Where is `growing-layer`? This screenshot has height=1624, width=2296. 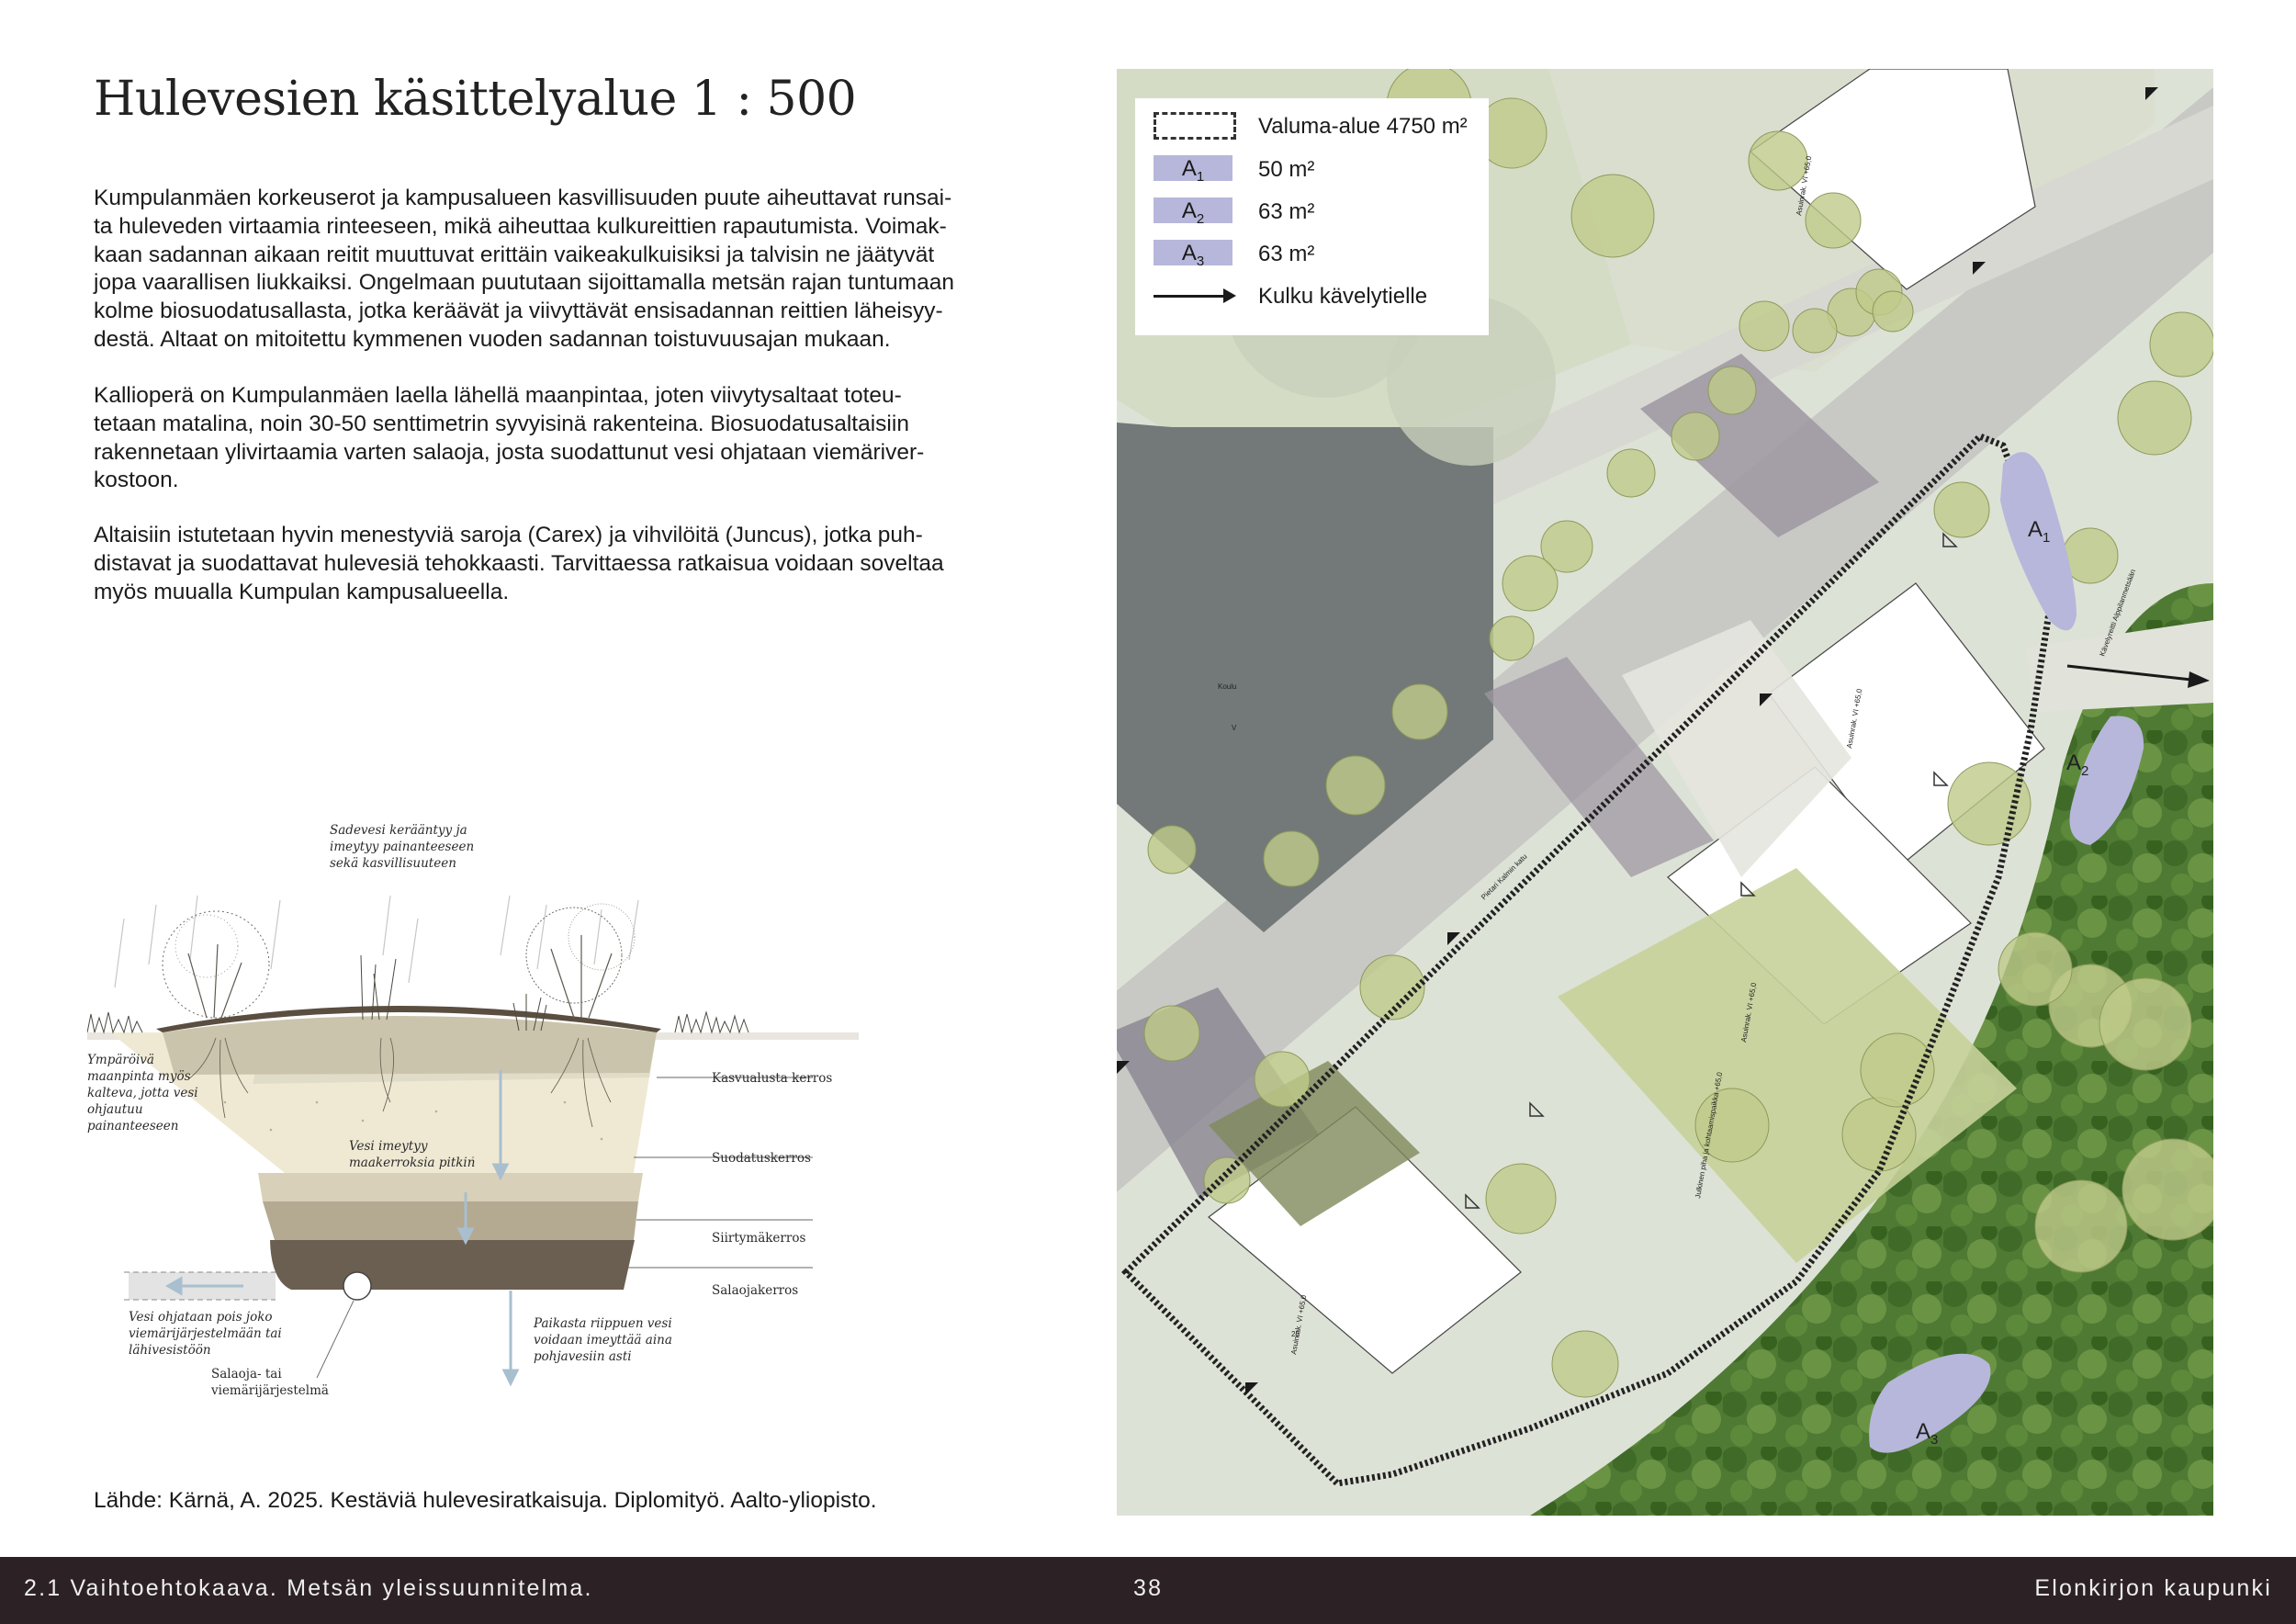 growing-layer is located at coordinates (410, 1045).